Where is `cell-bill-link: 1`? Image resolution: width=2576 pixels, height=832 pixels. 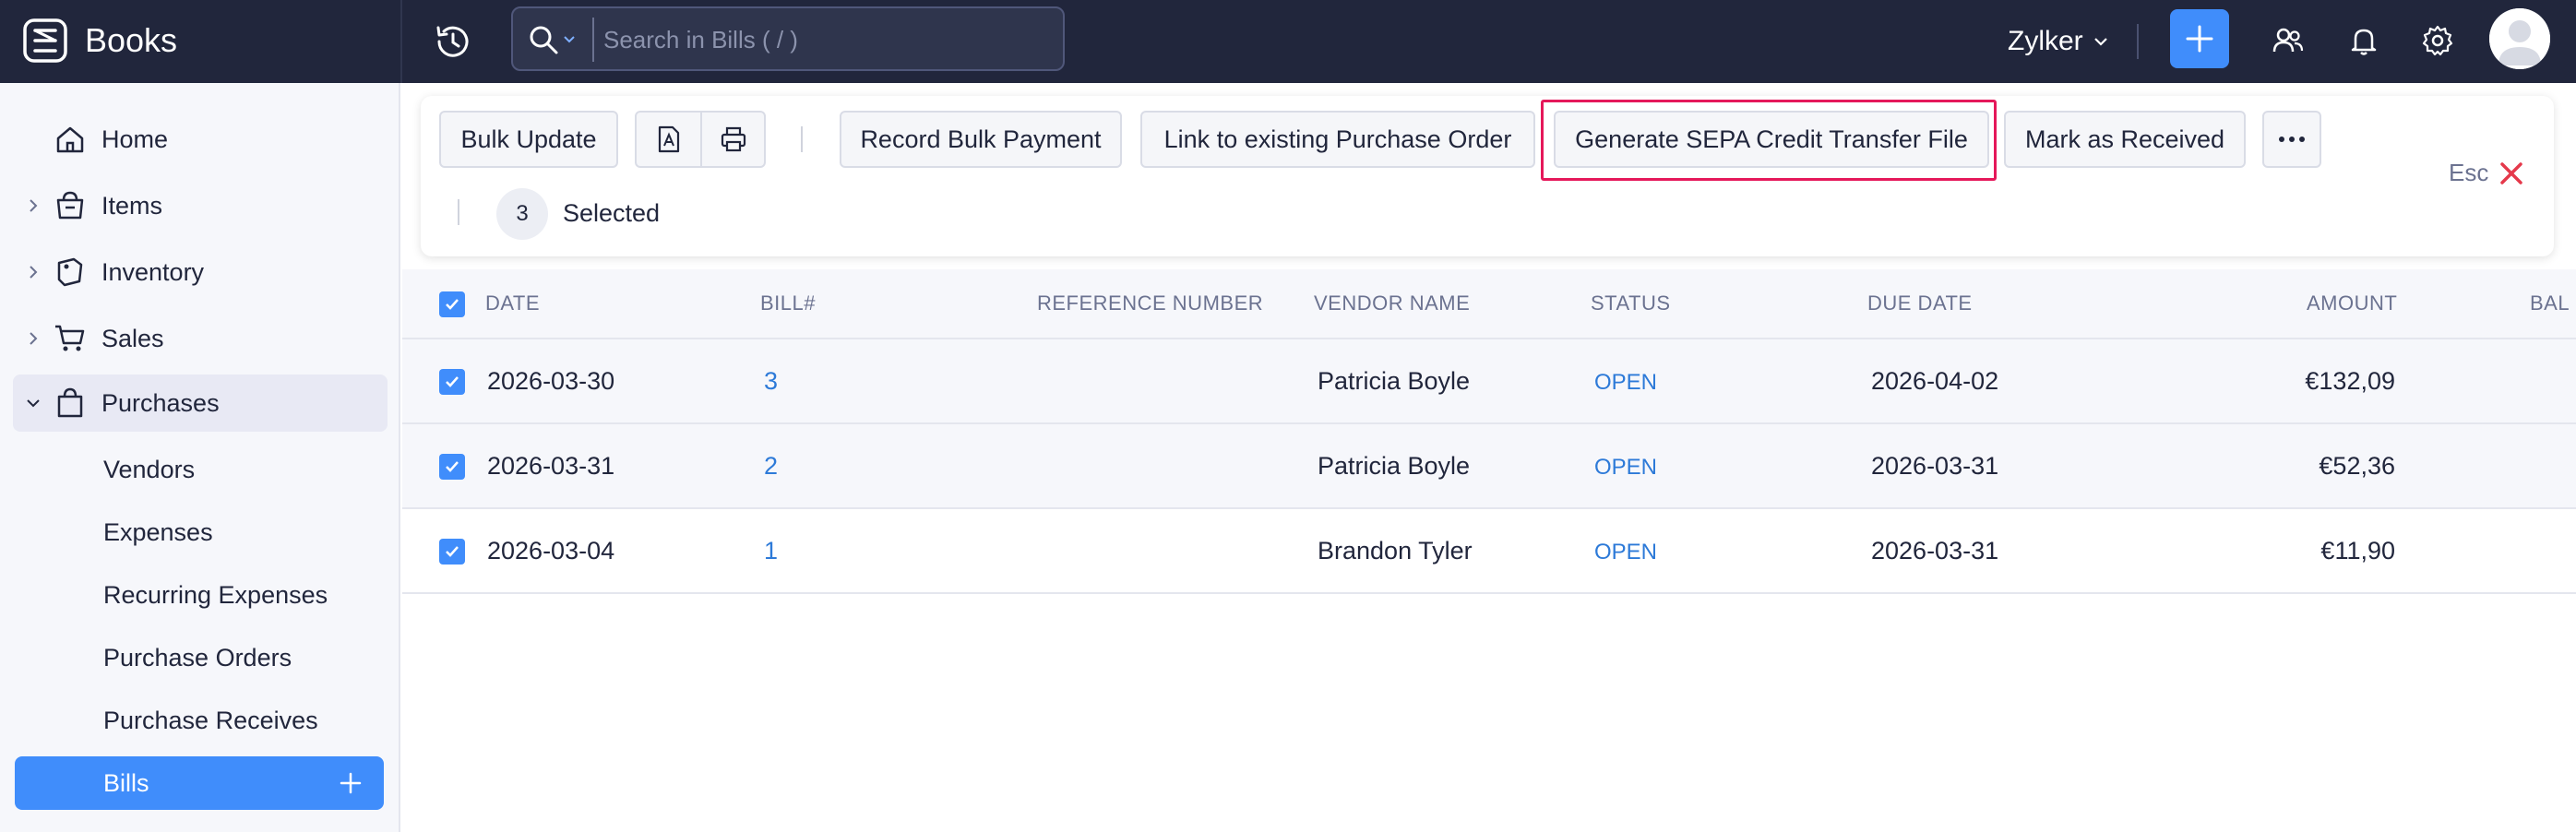 cell-bill-link: 1 is located at coordinates (771, 551).